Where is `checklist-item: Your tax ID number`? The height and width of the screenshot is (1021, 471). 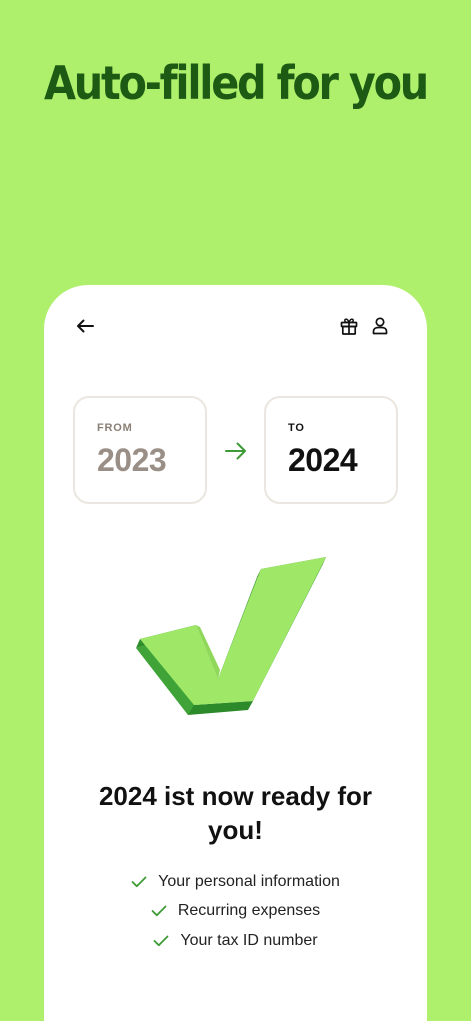
checklist-item: Your tax ID number is located at coordinates (235, 941).